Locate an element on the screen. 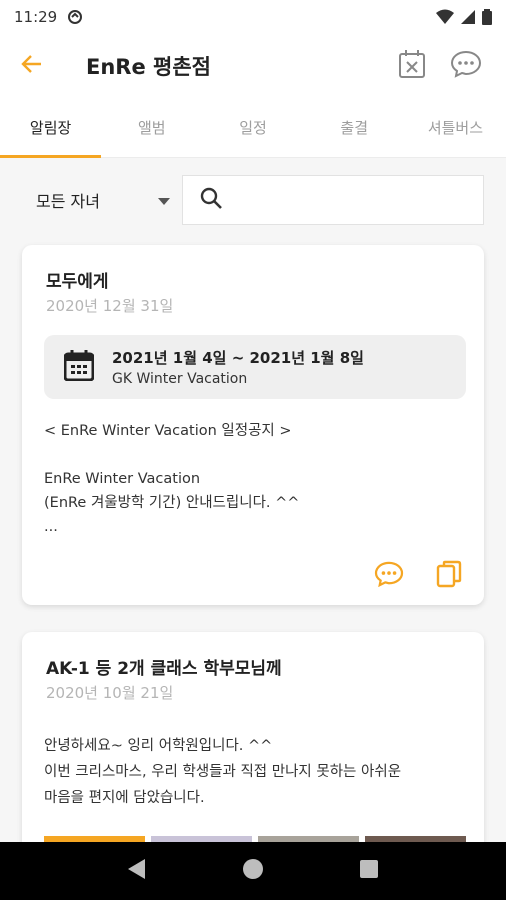 Image resolution: width=506 pixels, height=900 pixels. filter-row: 모든 자녀 is located at coordinates (253, 200).